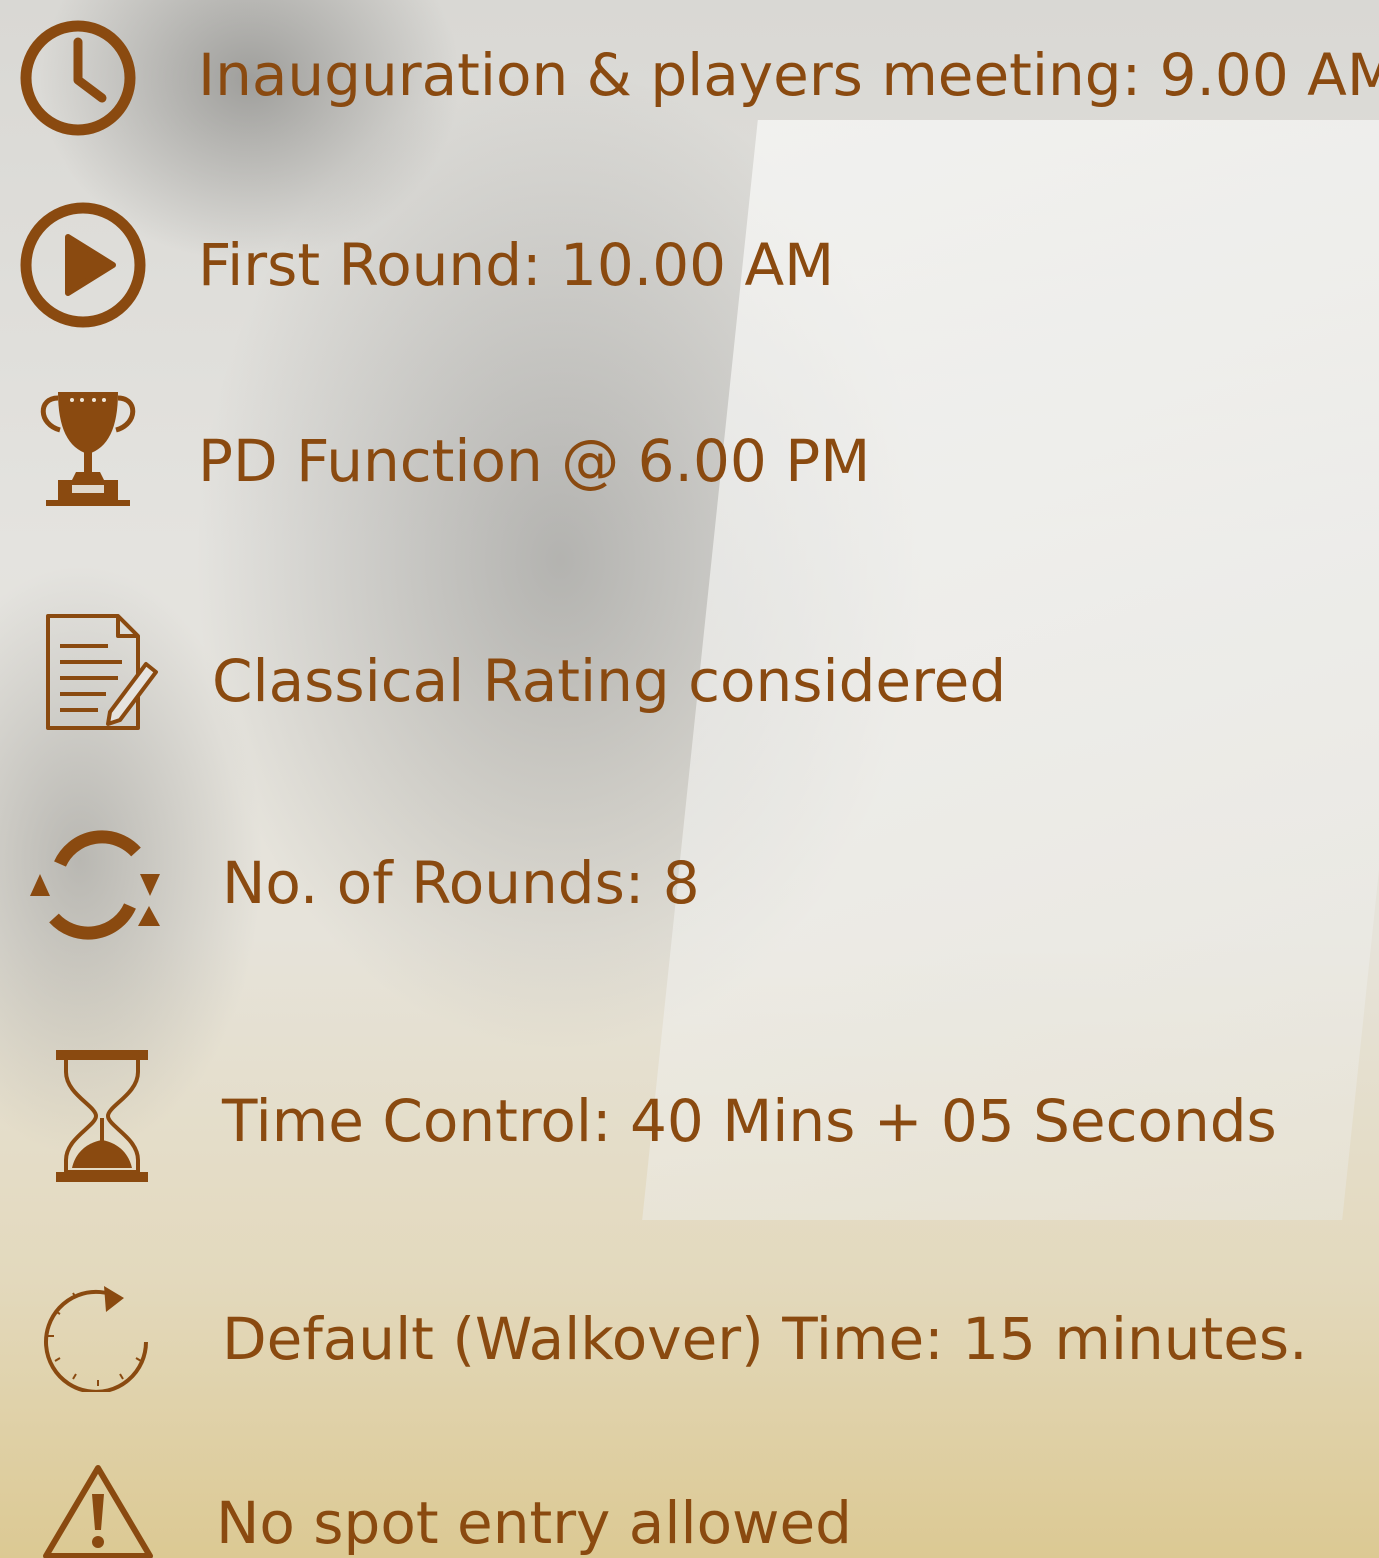 This screenshot has width=1379, height=1558. Describe the element at coordinates (88, 448) in the screenshot. I see `trophy-icon` at that location.